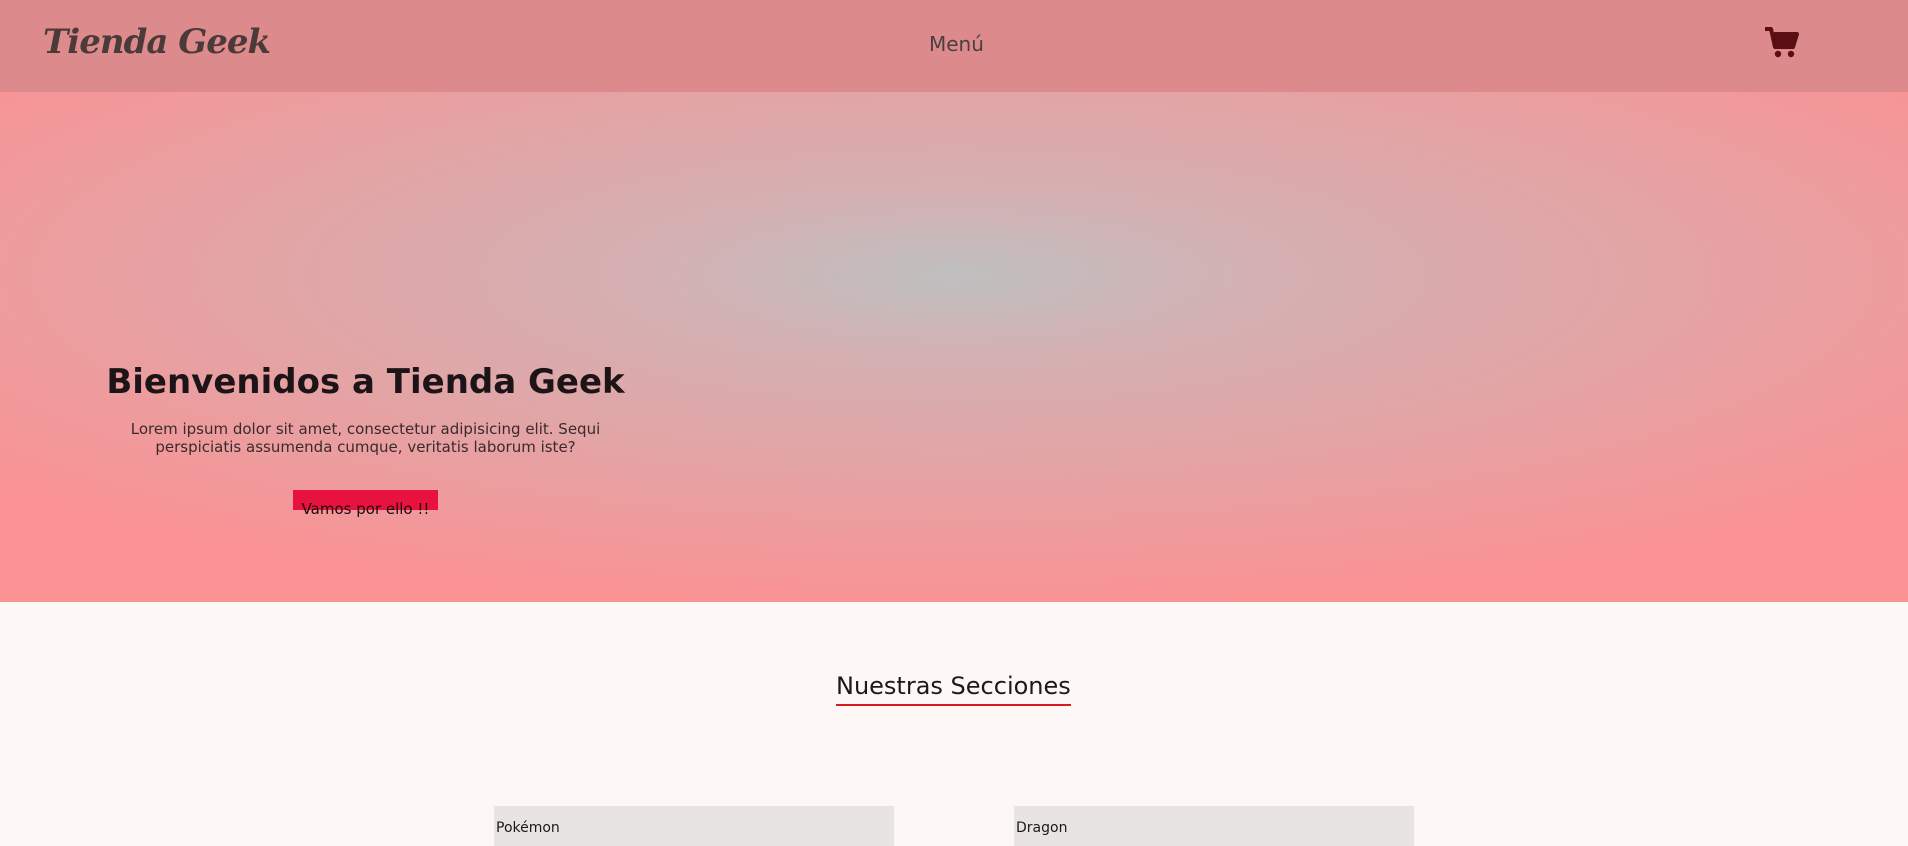 This screenshot has height=846, width=1908. Describe the element at coordinates (528, 828) in the screenshot. I see `section-card-label: Pokémon` at that location.